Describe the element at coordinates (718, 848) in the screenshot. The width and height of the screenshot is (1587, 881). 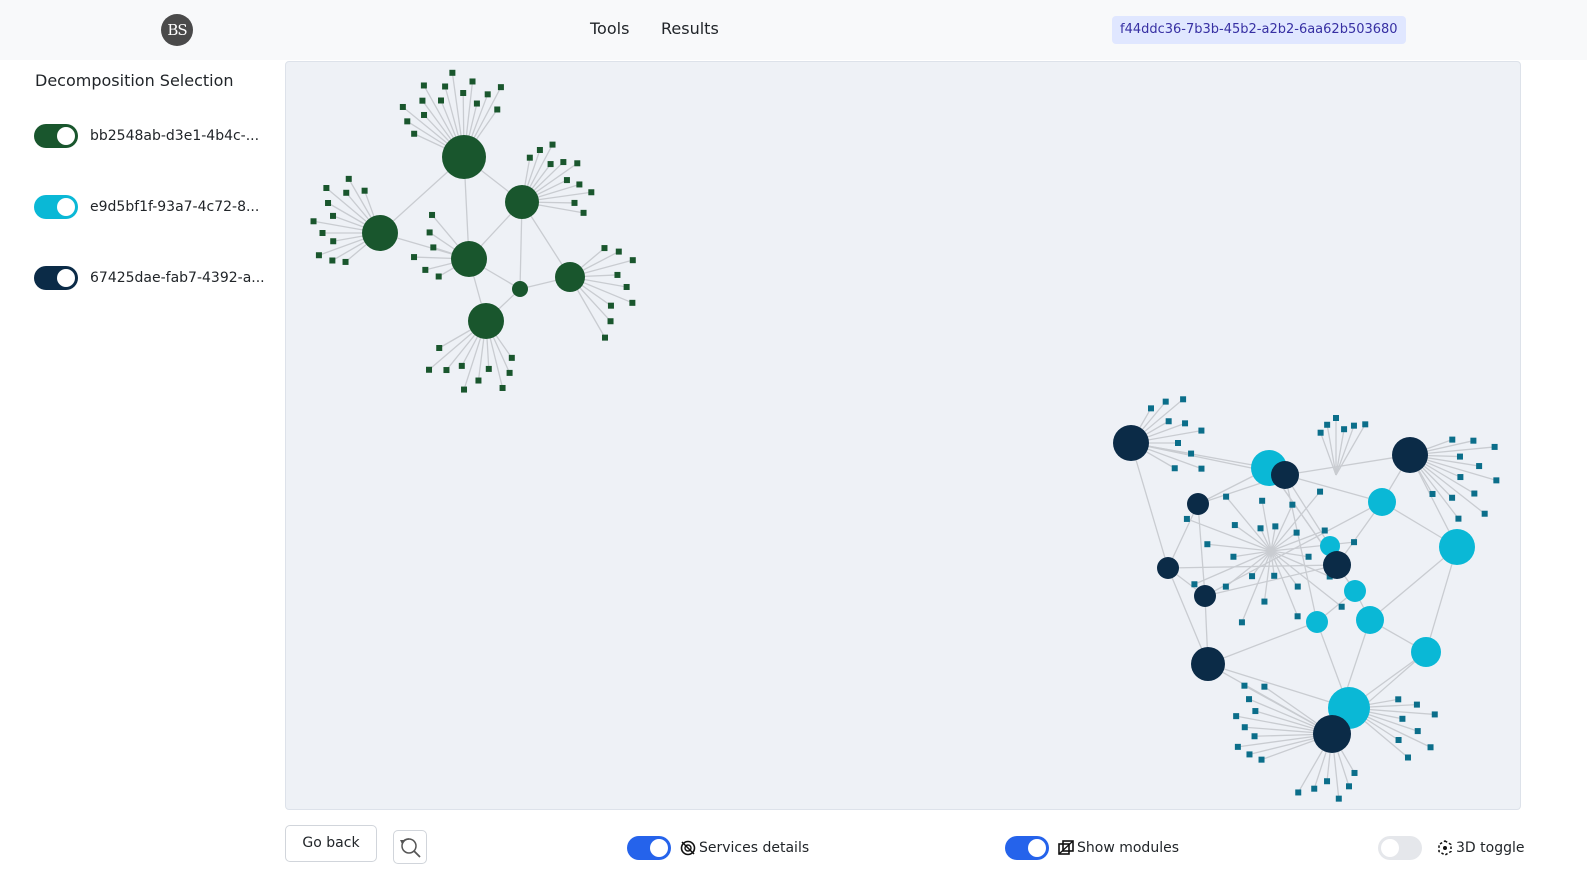
I see `services-details-control: Services details` at that location.